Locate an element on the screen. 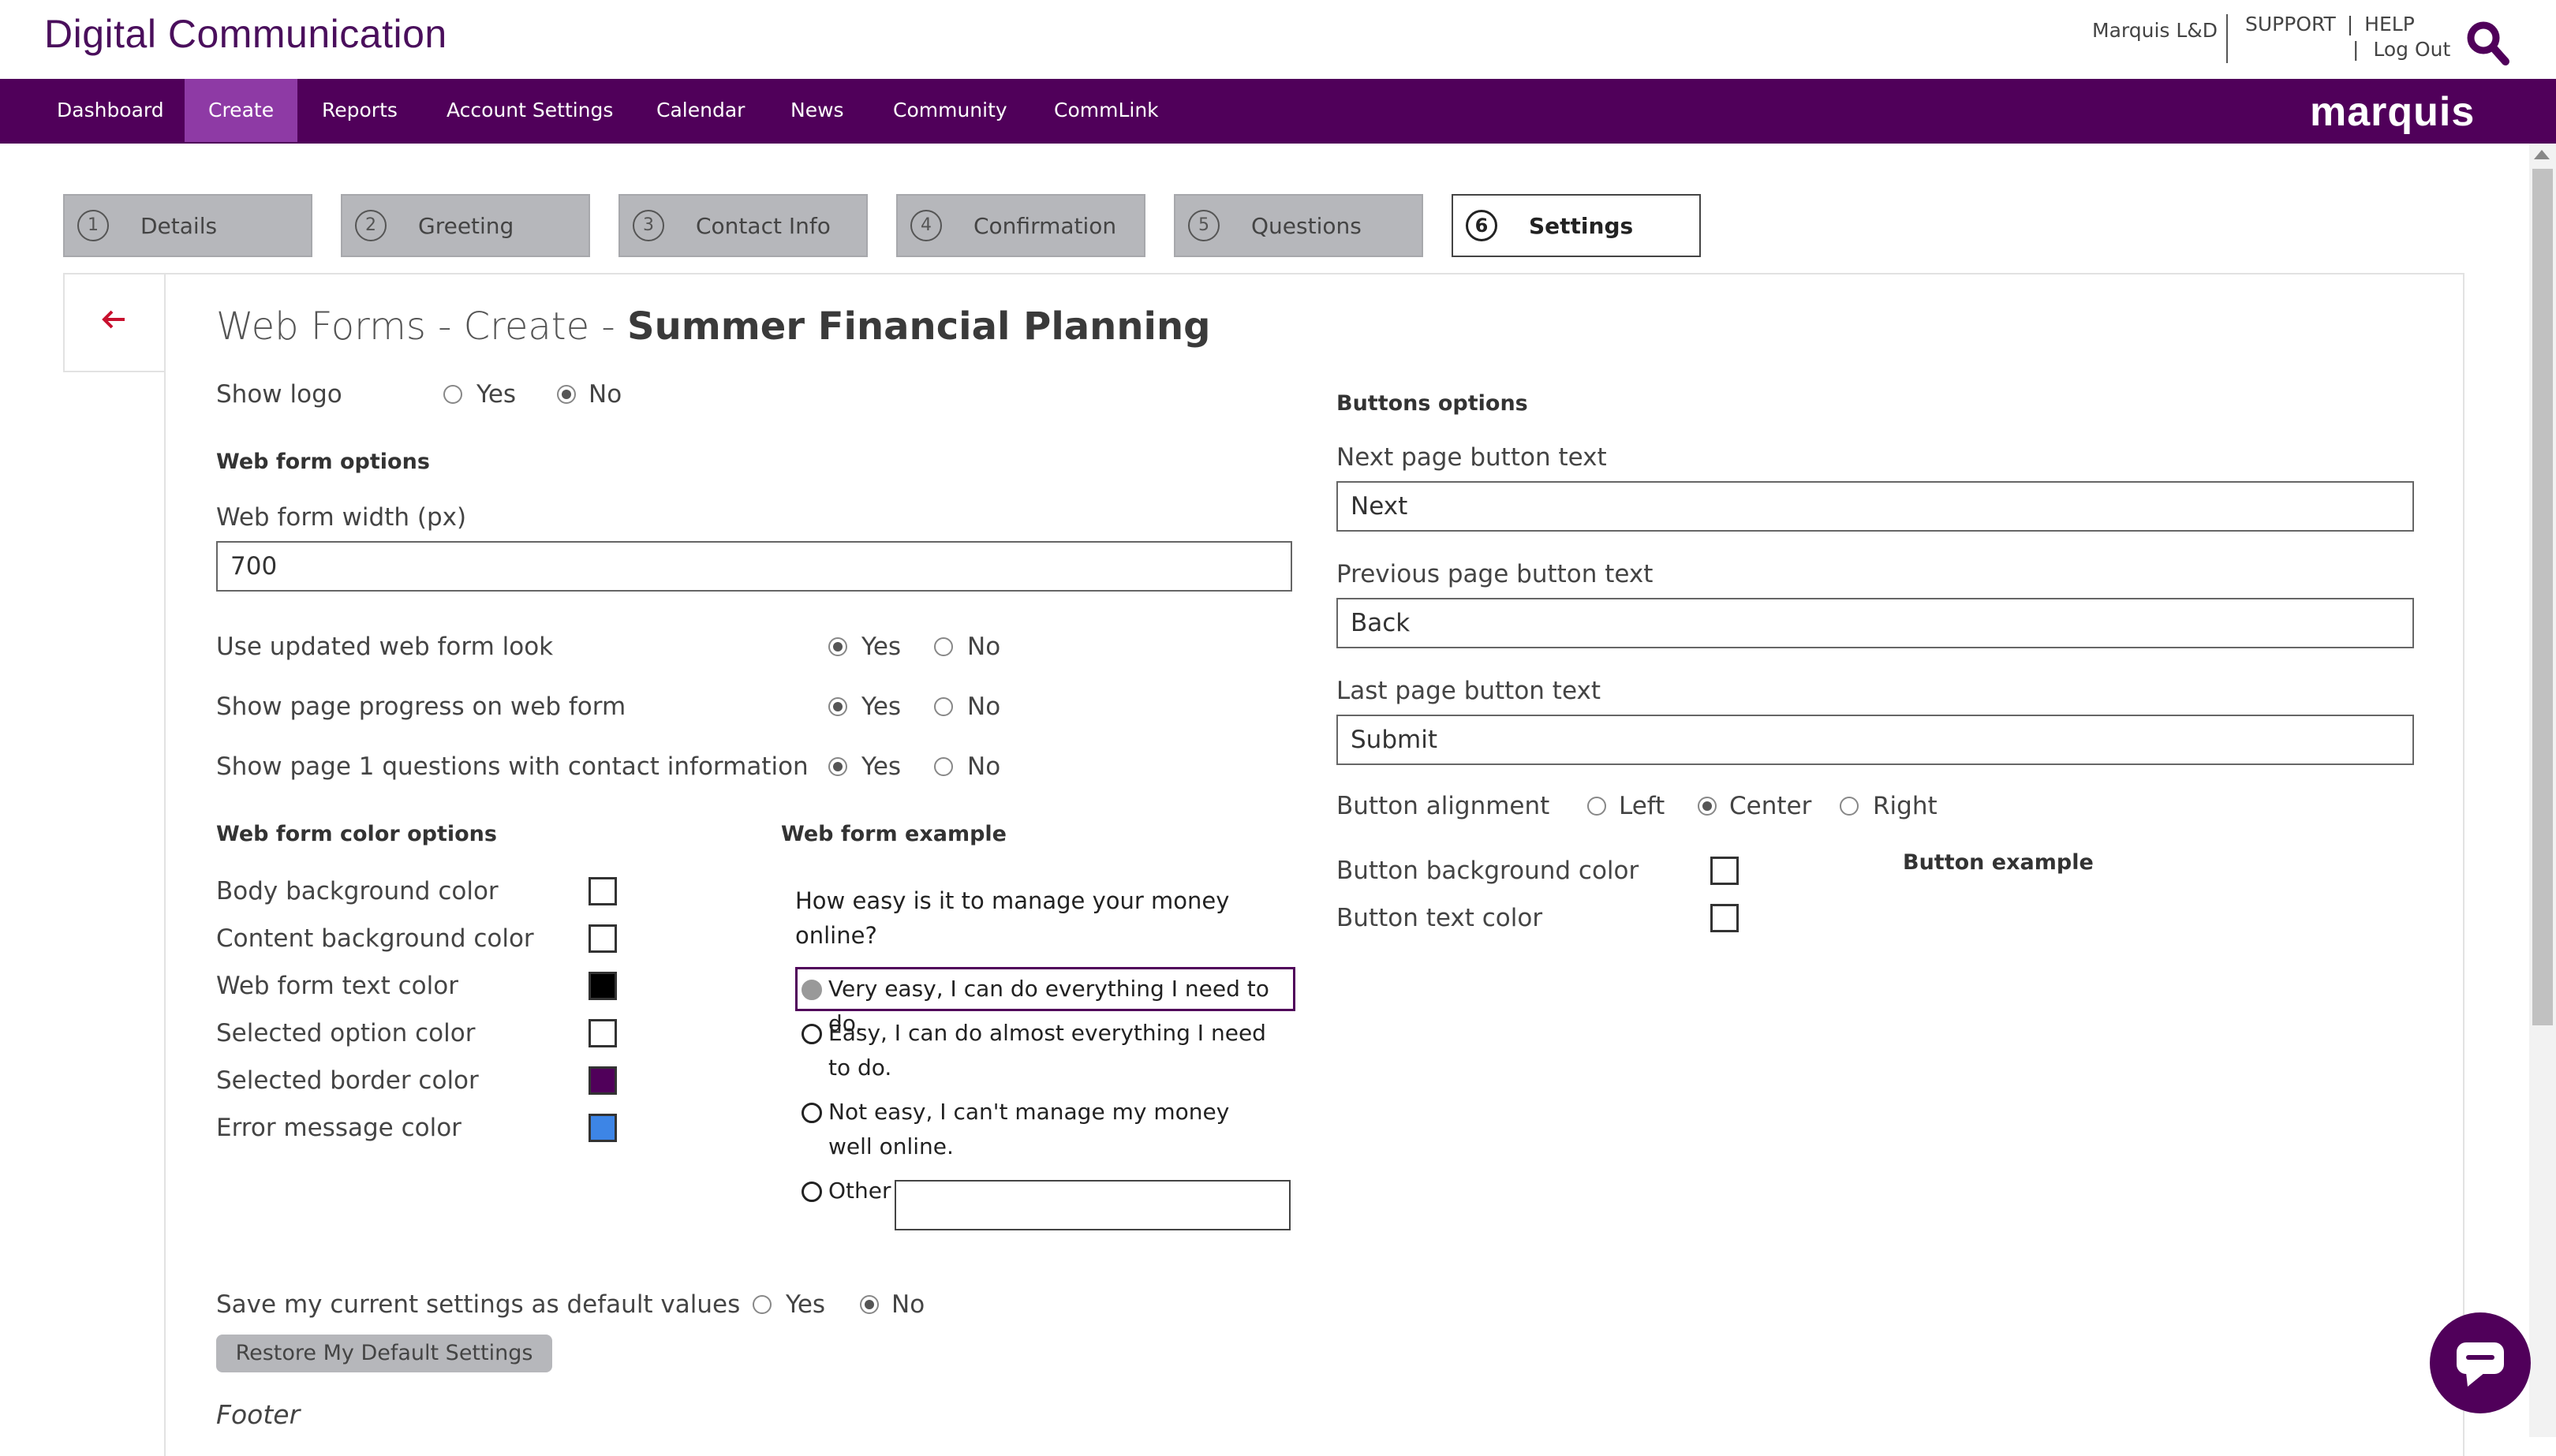 Image resolution: width=2556 pixels, height=1456 pixels. chat-button is located at coordinates (2480, 1362).